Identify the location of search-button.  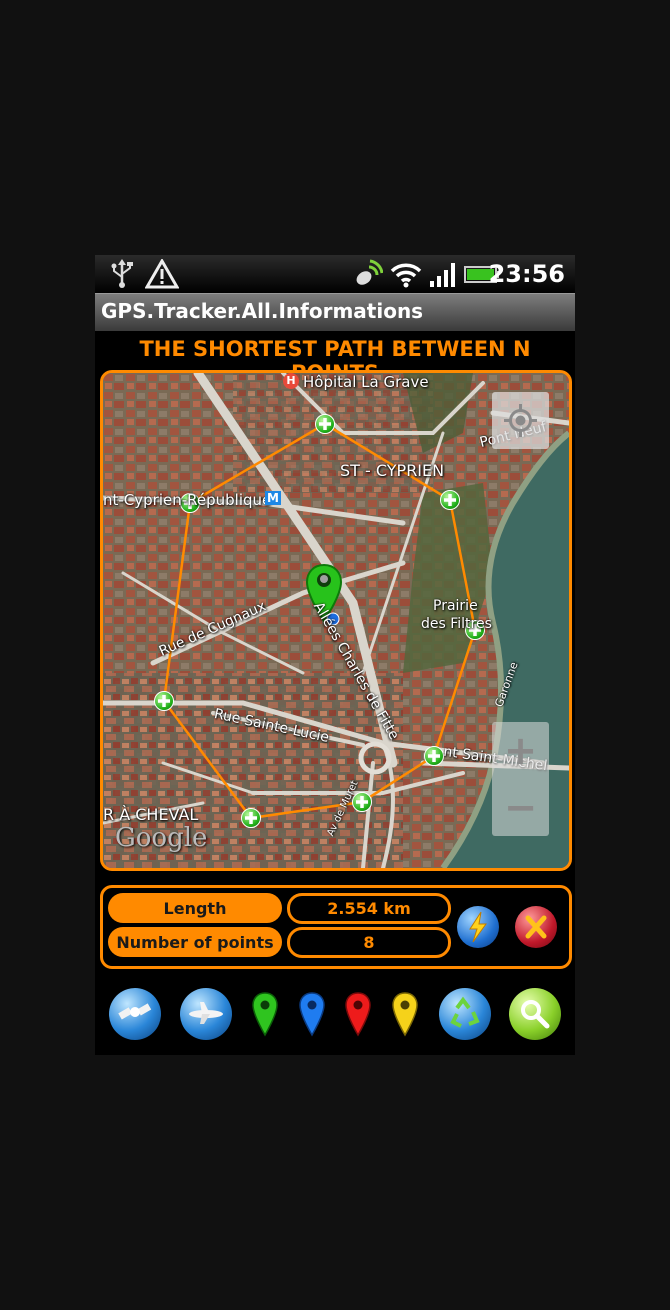
(535, 1014).